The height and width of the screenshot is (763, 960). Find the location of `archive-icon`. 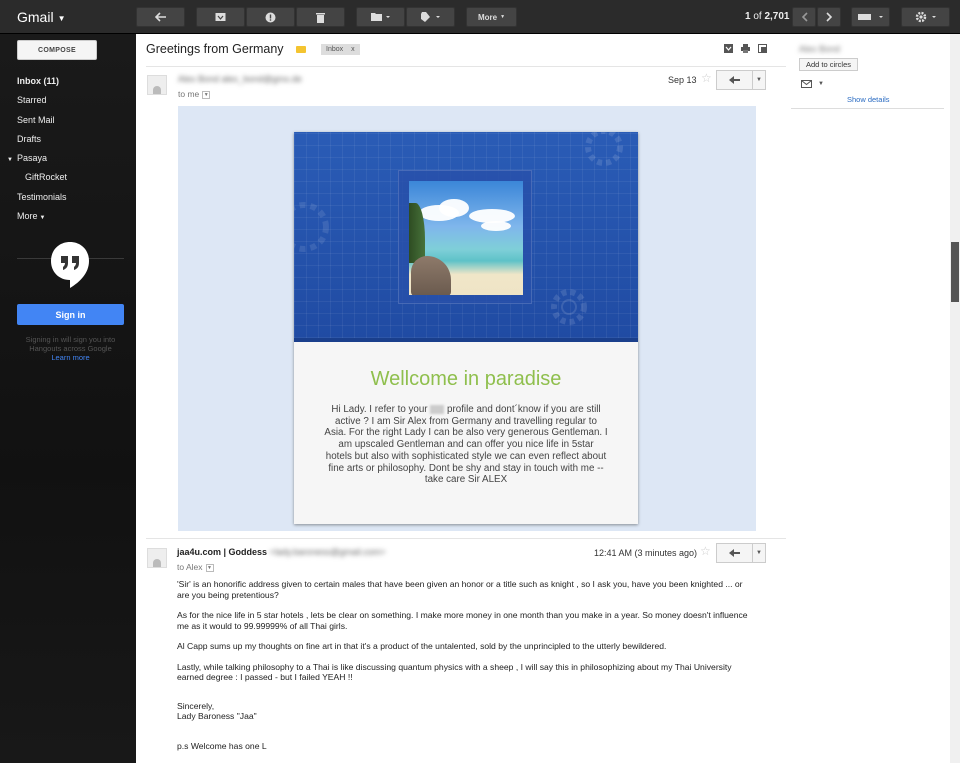

archive-icon is located at coordinates (220, 17).